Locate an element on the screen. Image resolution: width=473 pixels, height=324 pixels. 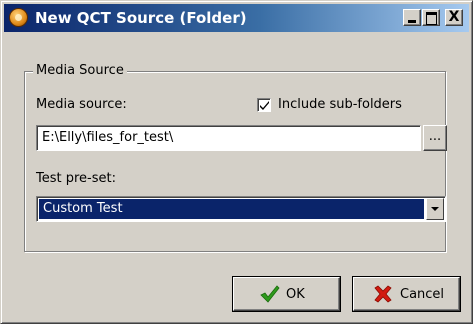
ok-button: OK is located at coordinates (286, 294).